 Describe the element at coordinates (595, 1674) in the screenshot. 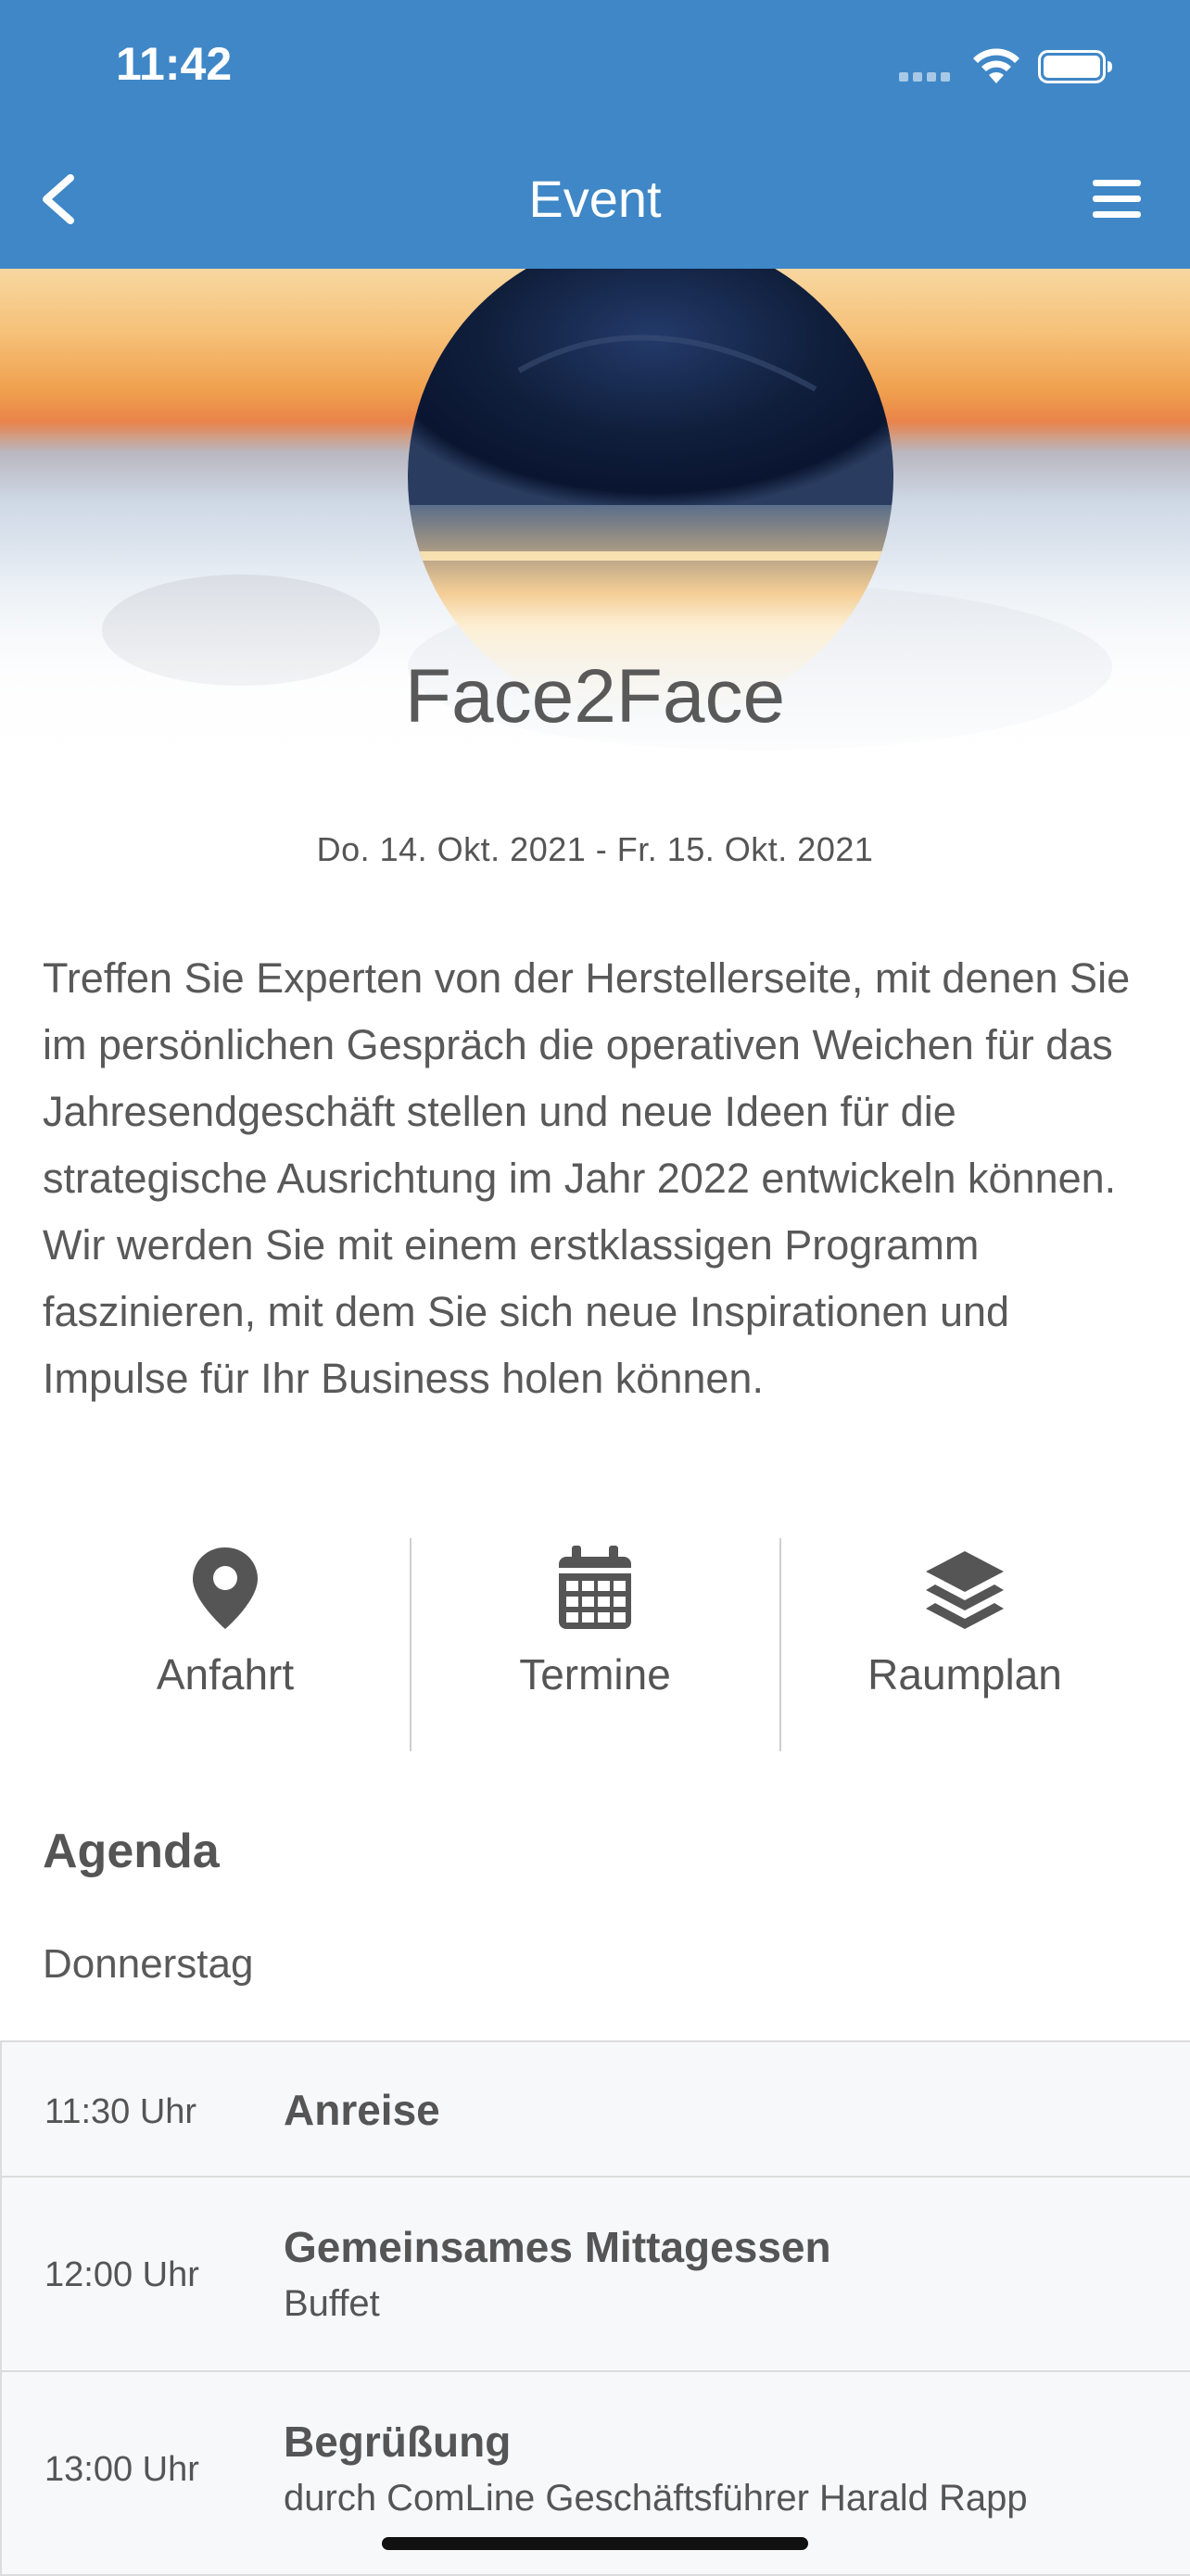

I see `quick-link-label: Termine` at that location.